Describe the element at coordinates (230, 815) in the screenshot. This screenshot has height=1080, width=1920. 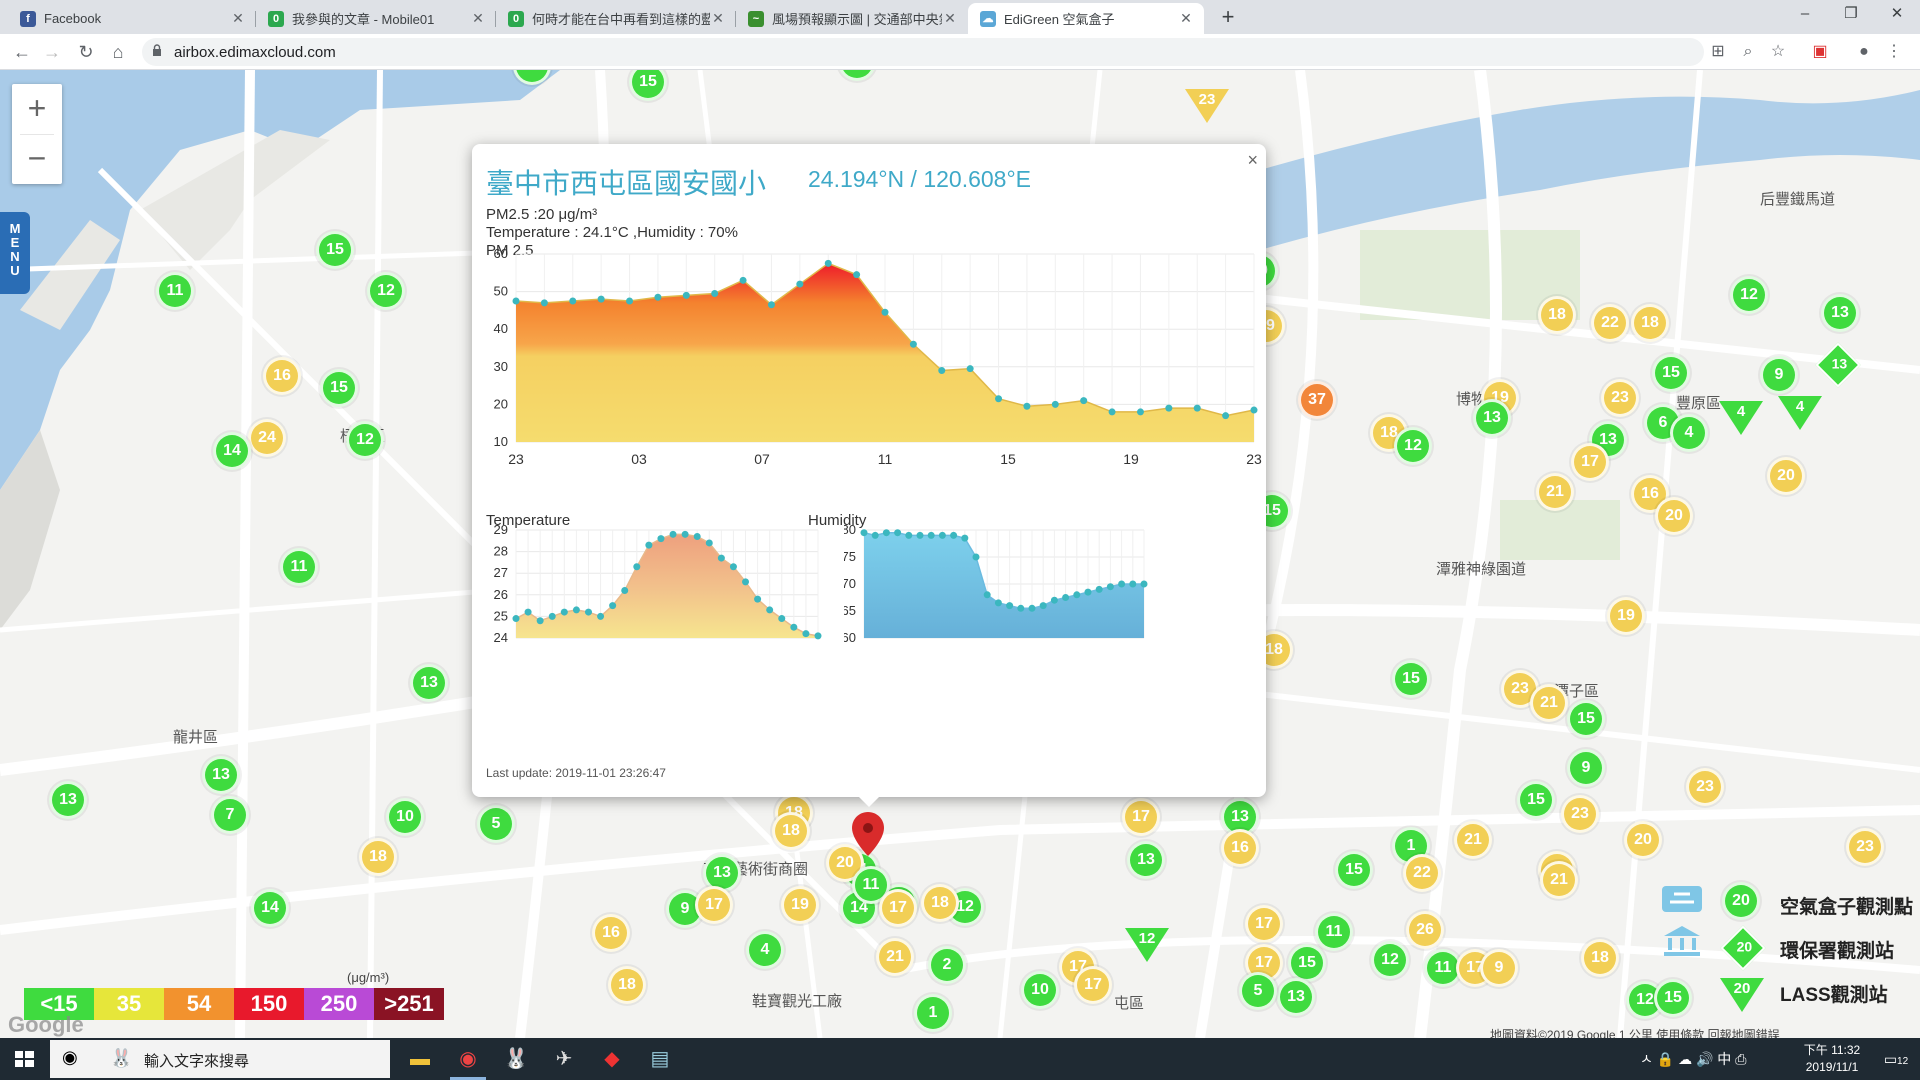
I see `pm-marker: 7` at that location.